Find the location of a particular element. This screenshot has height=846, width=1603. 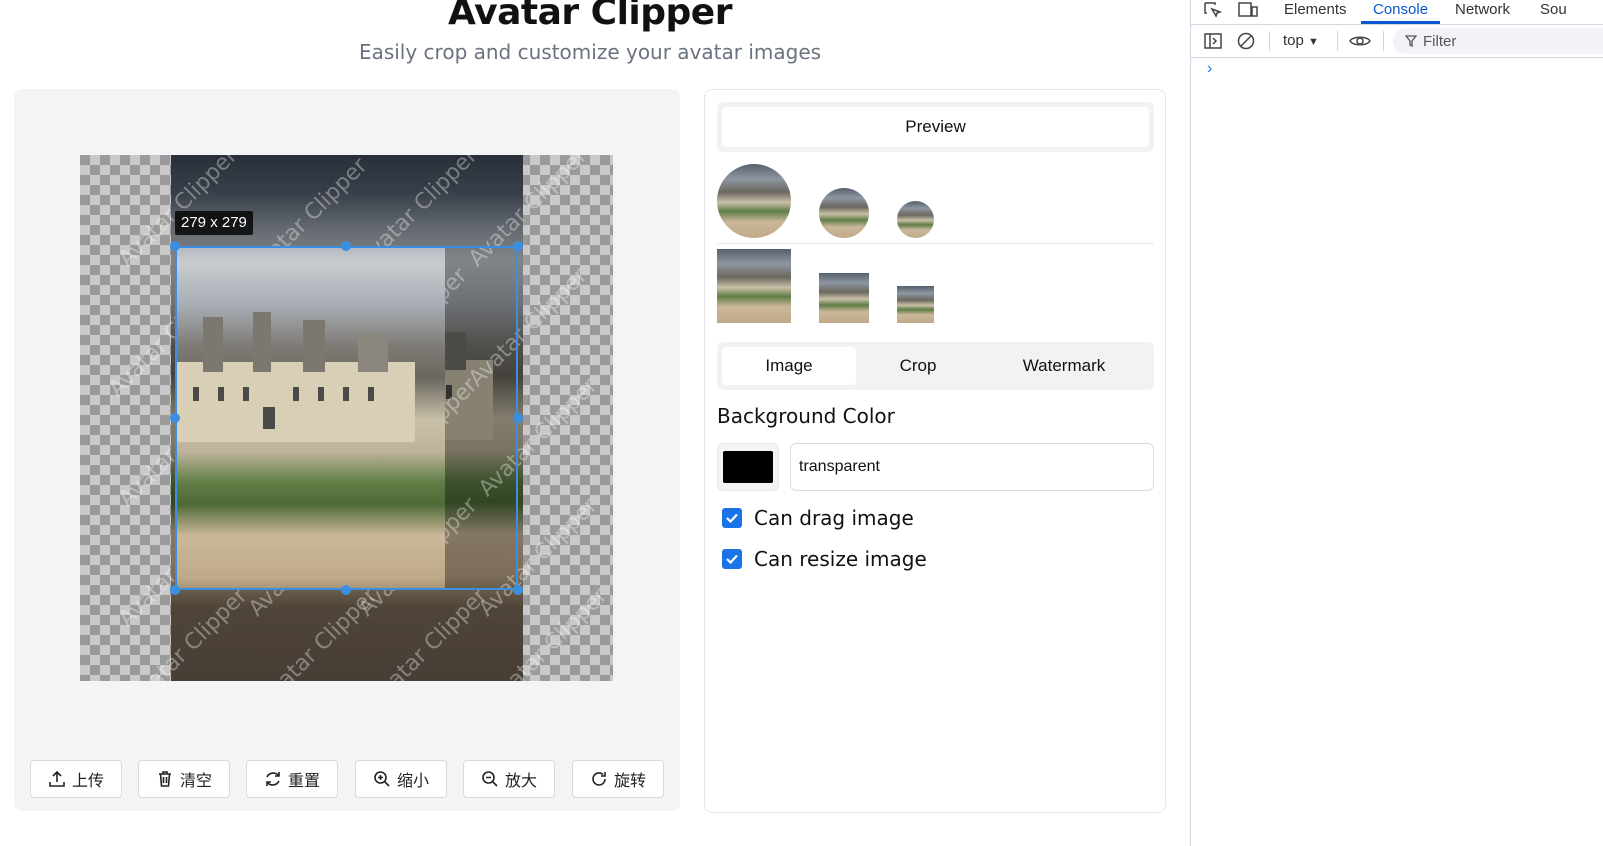

device-toolbar-icon is located at coordinates (1248, 10).